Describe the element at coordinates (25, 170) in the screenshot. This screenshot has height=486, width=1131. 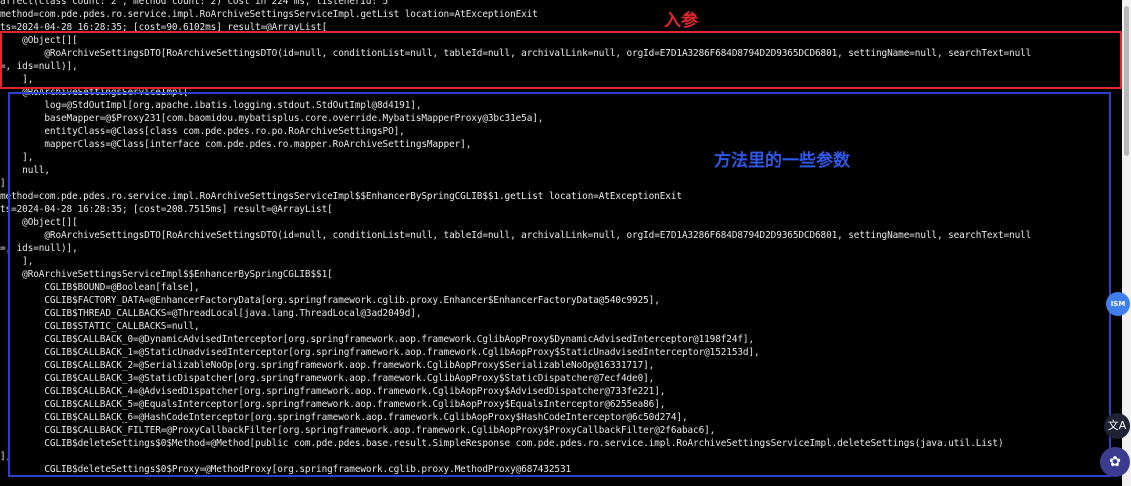
I see `terminal-line: null,` at that location.